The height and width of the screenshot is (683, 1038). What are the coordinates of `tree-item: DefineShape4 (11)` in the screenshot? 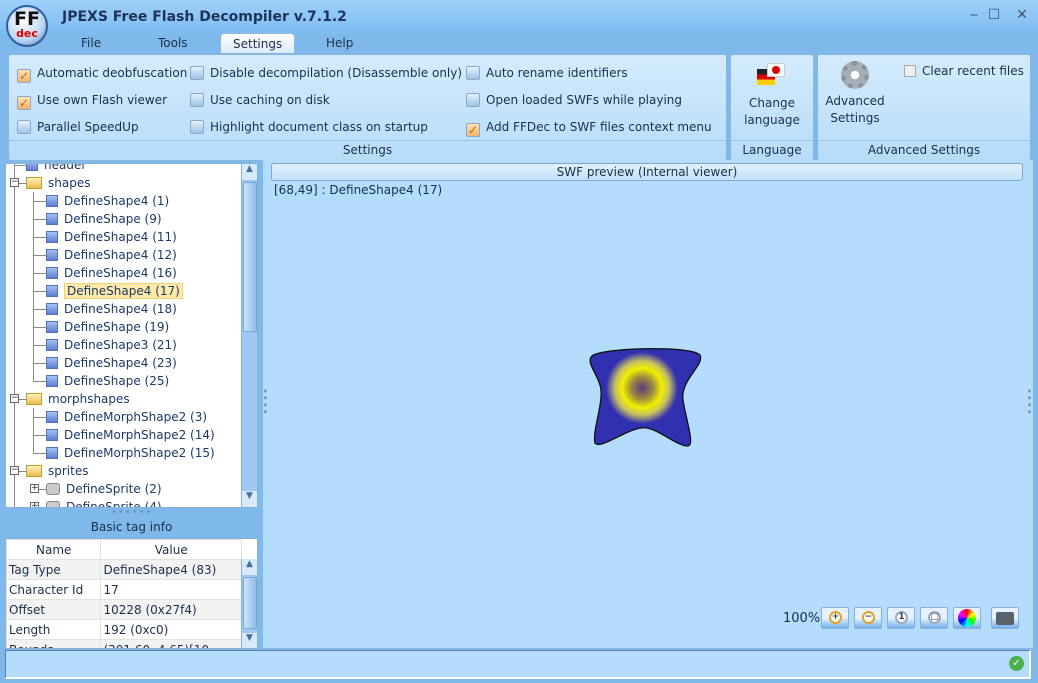 It's located at (111, 237).